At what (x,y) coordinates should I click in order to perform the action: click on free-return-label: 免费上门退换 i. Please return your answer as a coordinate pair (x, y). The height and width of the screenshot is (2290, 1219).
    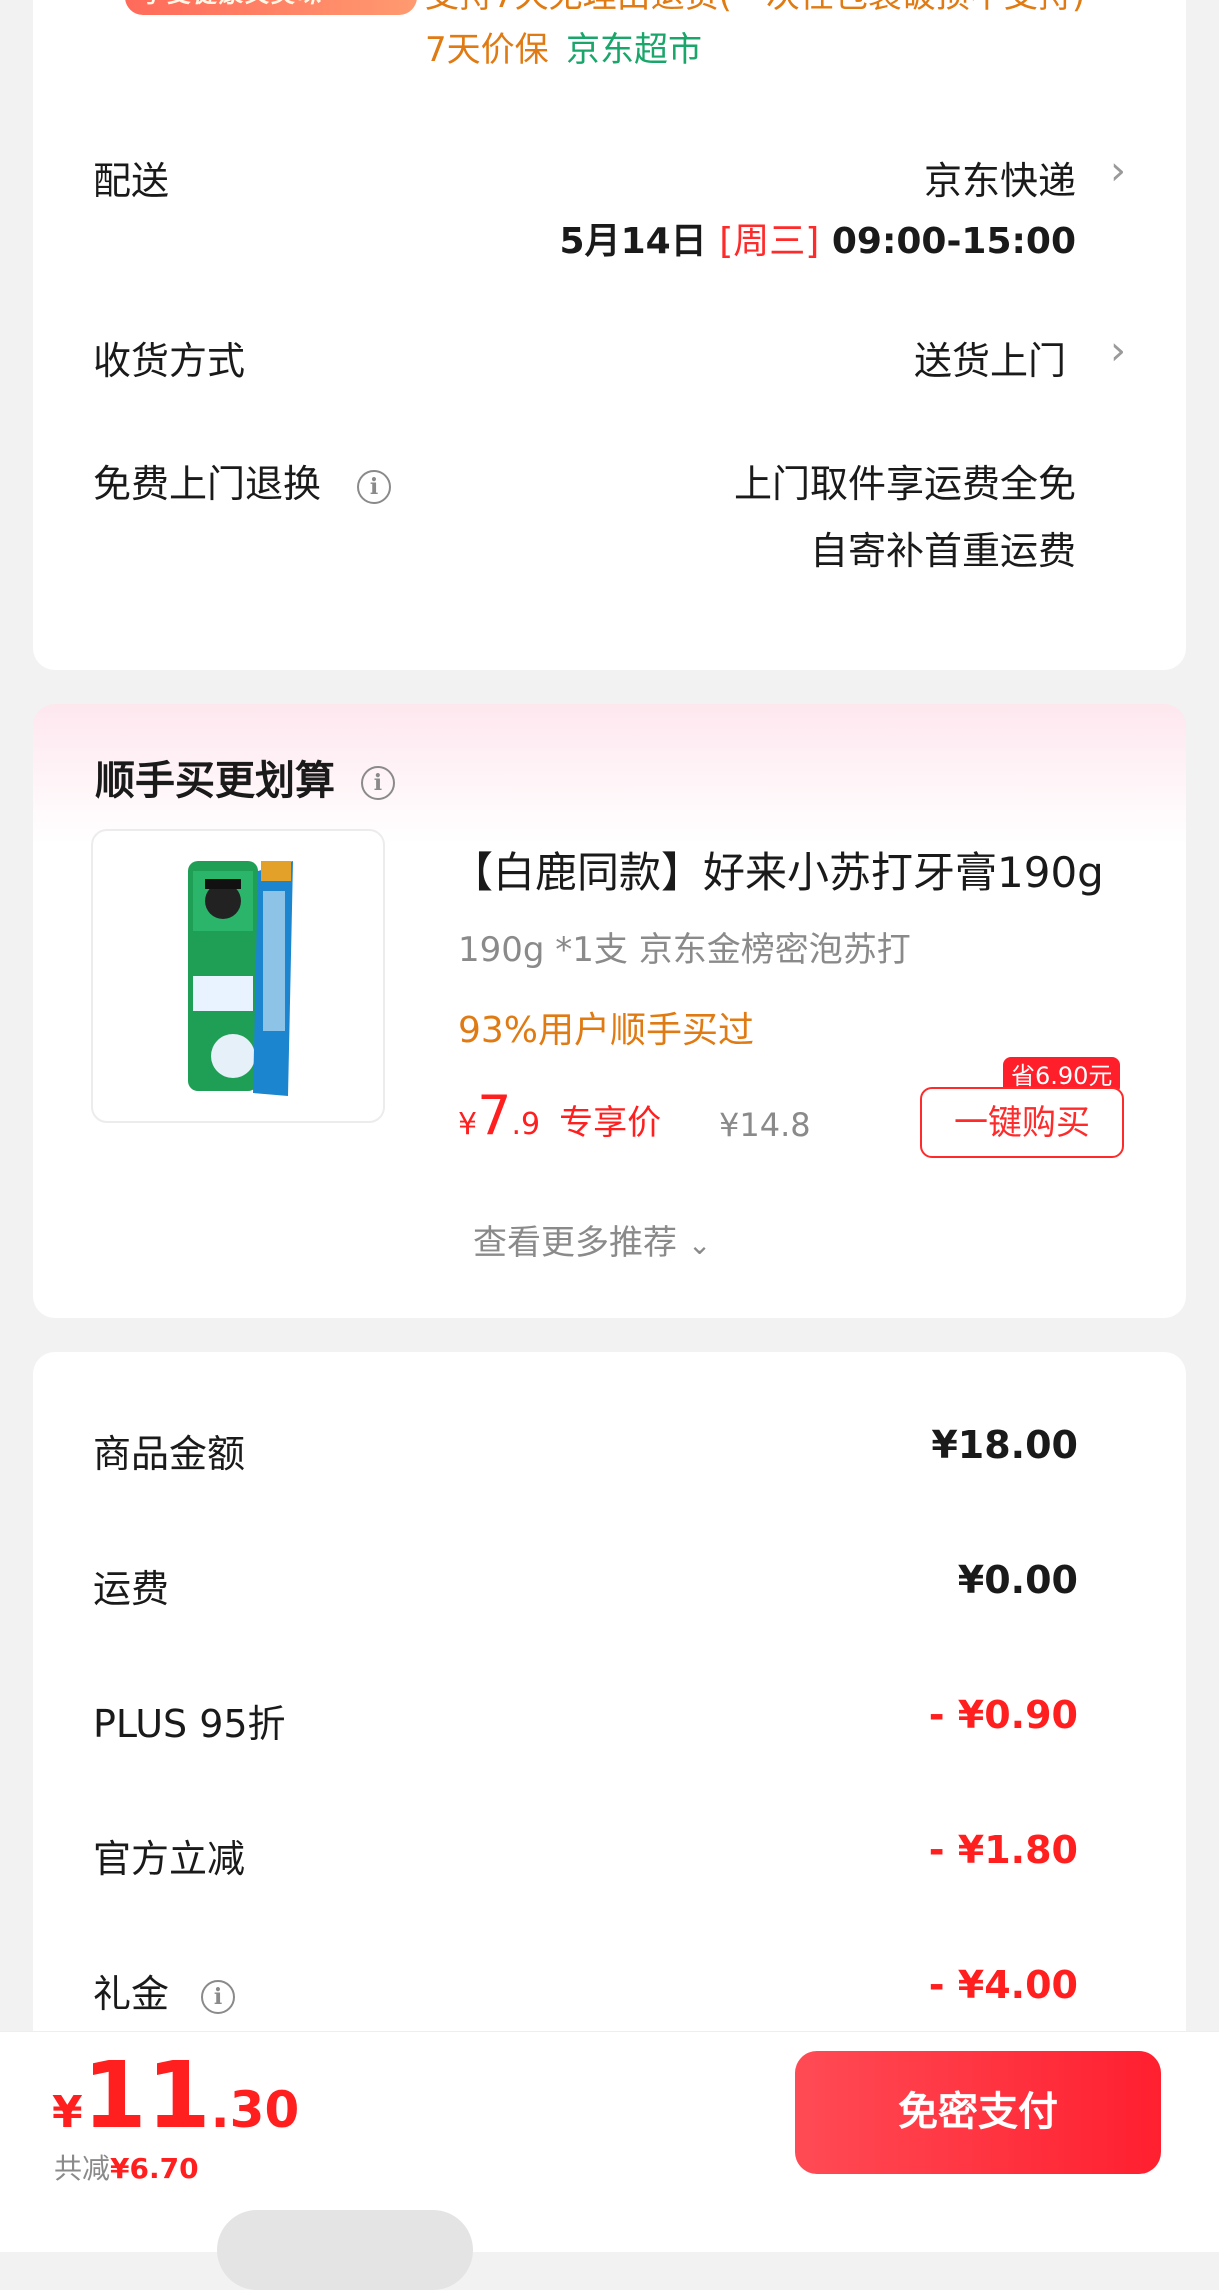
    Looking at the image, I should click on (242, 480).